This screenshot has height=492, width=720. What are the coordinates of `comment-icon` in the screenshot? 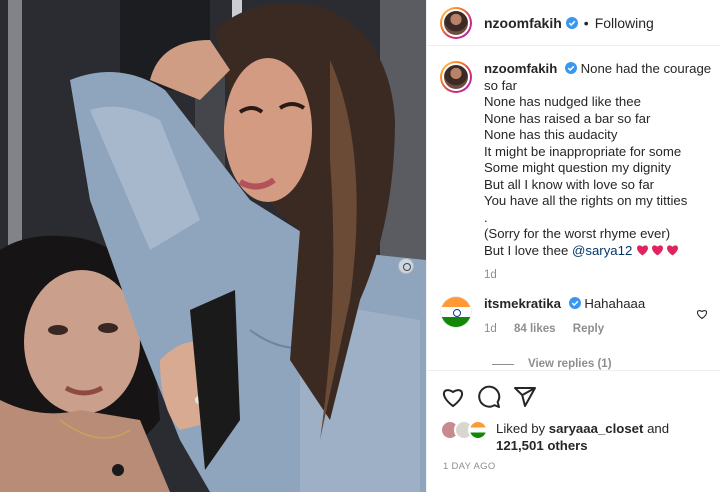 It's located at (489, 397).